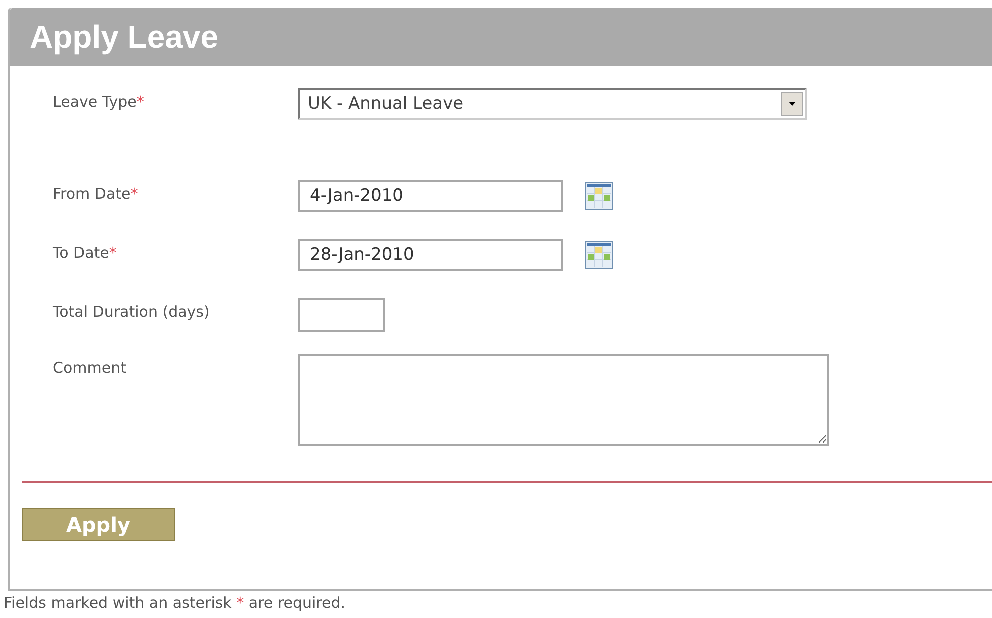 The width and height of the screenshot is (992, 618). What do you see at coordinates (99, 102) in the screenshot?
I see `field-label: Leave Type*` at bounding box center [99, 102].